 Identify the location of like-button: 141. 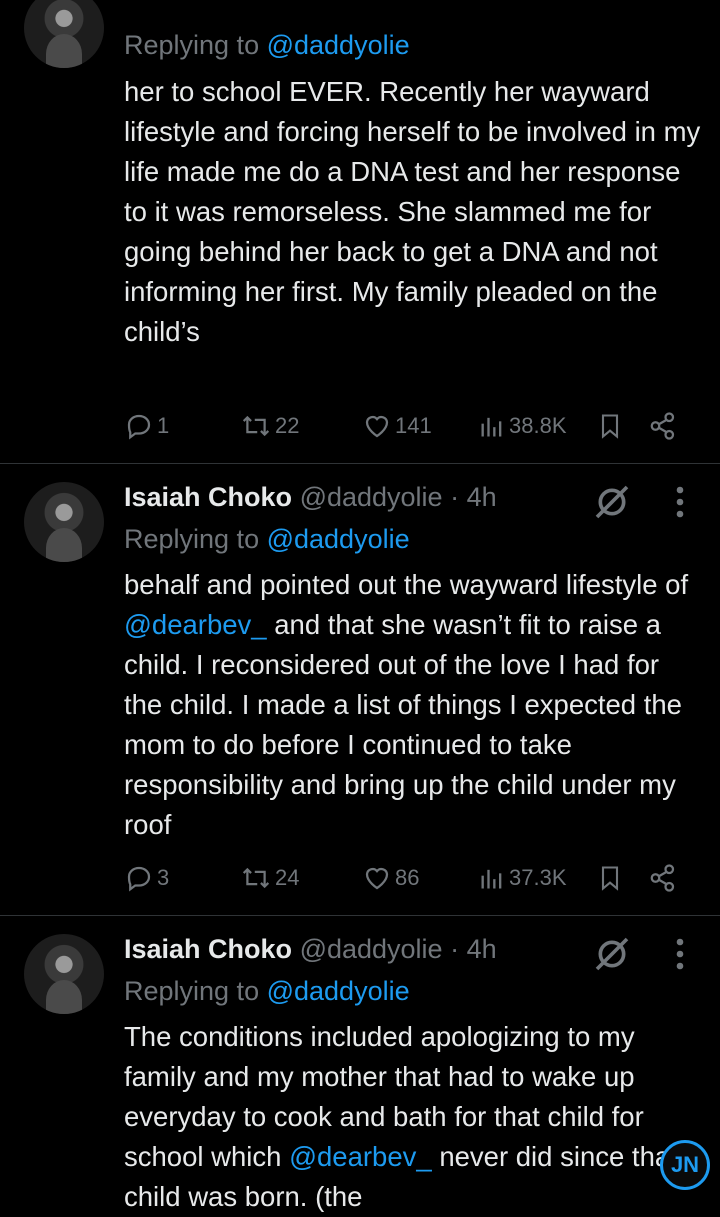
(397, 426).